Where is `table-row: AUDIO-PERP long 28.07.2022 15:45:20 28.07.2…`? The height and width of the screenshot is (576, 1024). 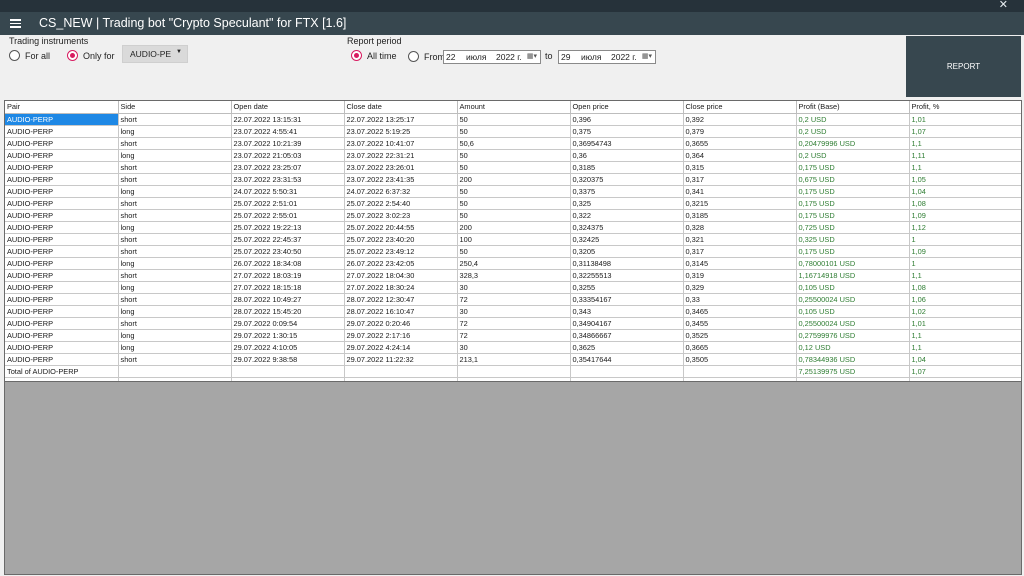
table-row: AUDIO-PERP long 28.07.2022 15:45:20 28.07.2… is located at coordinates (513, 311).